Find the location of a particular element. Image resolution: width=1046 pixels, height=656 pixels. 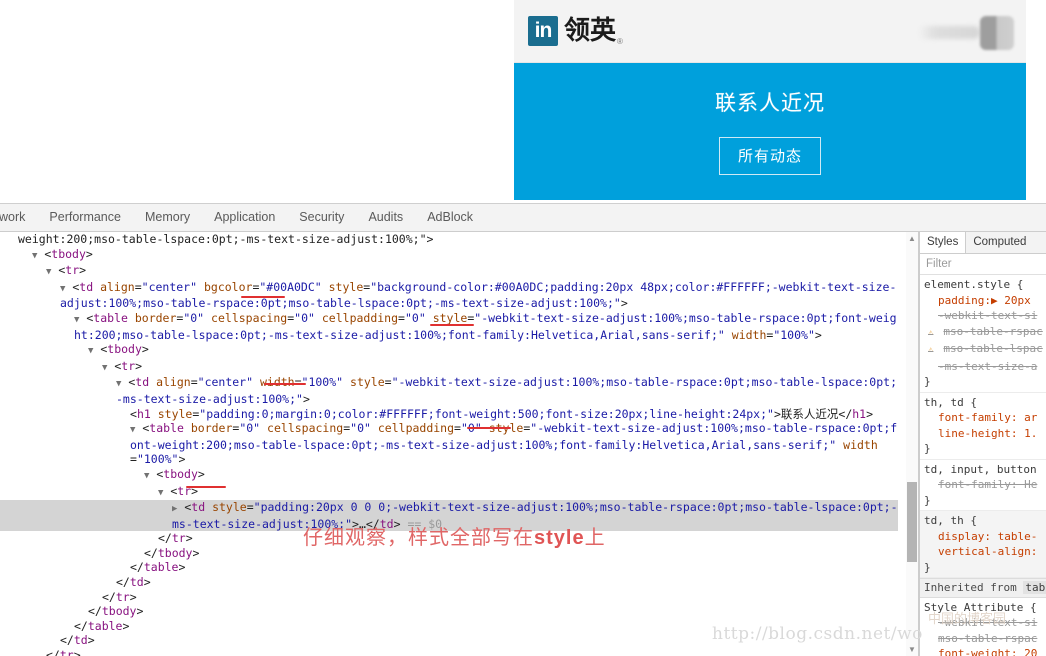

style-declaration: -ms-text-size-a is located at coordinates (985, 367).